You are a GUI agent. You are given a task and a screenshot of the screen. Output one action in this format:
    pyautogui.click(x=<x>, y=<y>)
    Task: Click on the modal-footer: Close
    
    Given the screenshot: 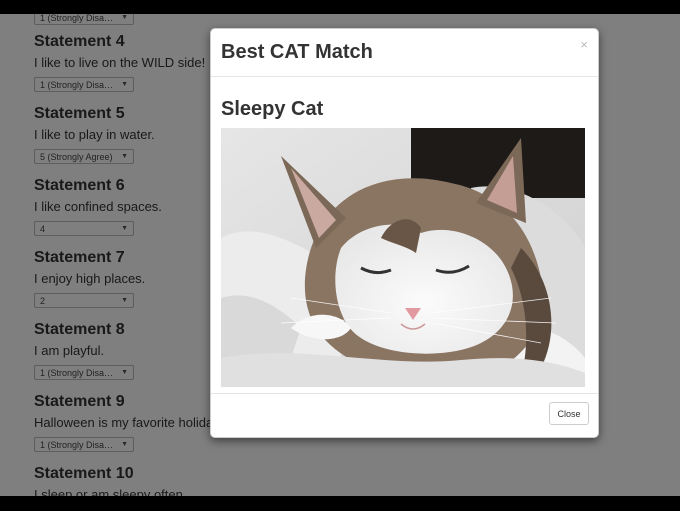 What is the action you would take?
    pyautogui.click(x=404, y=415)
    